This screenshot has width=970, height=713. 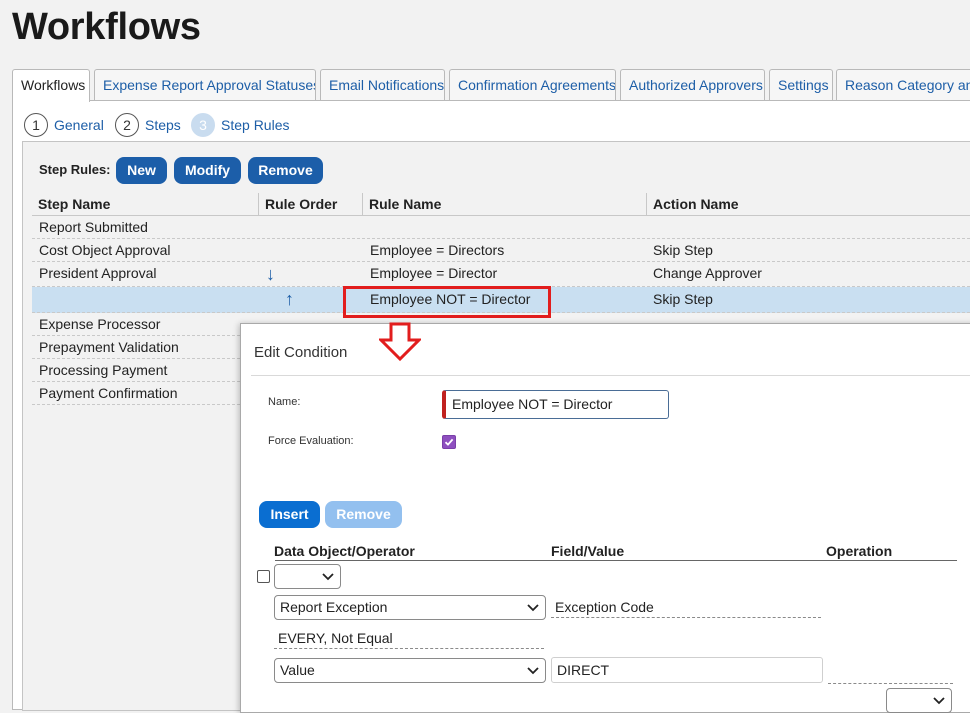 I want to click on dialog-title: Edit Condition, so click(x=301, y=352).